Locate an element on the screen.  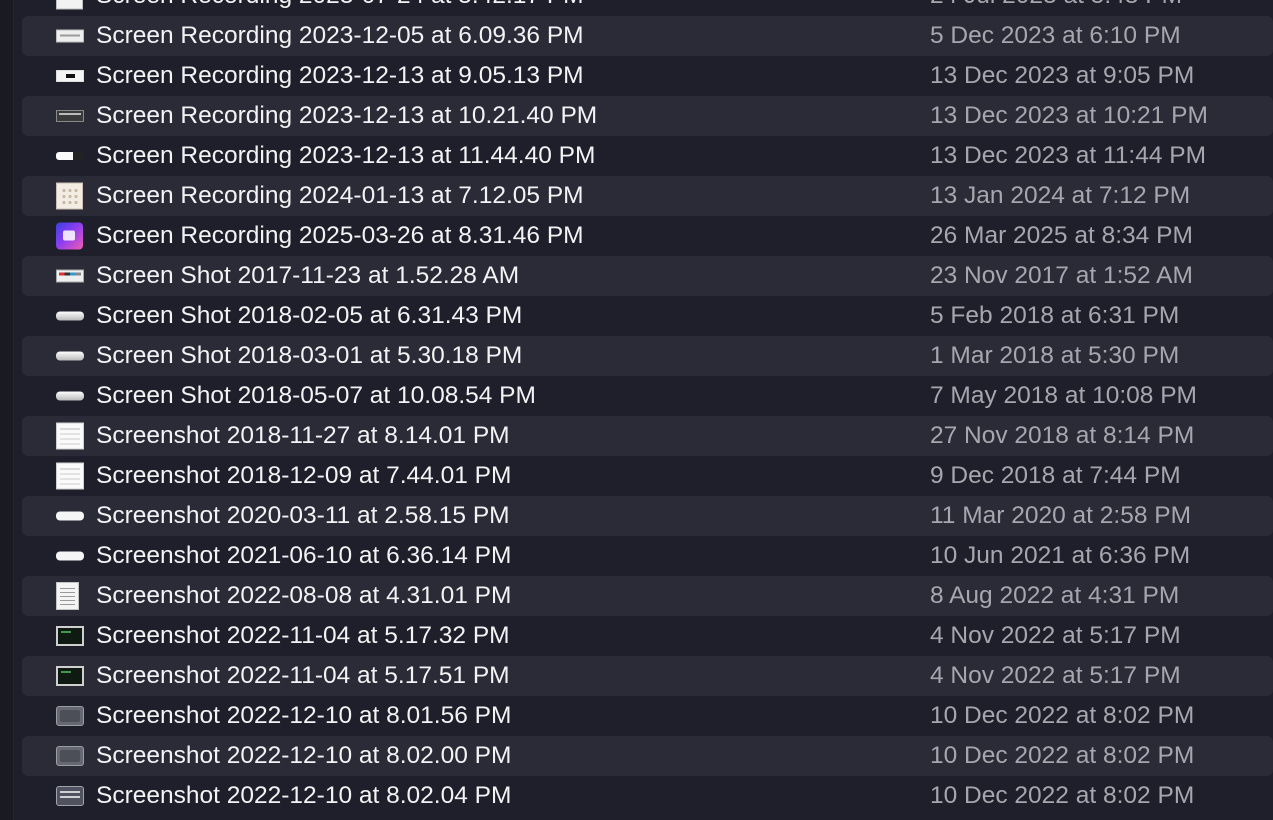
thumb-black-bar-icon is located at coordinates (70, 76).